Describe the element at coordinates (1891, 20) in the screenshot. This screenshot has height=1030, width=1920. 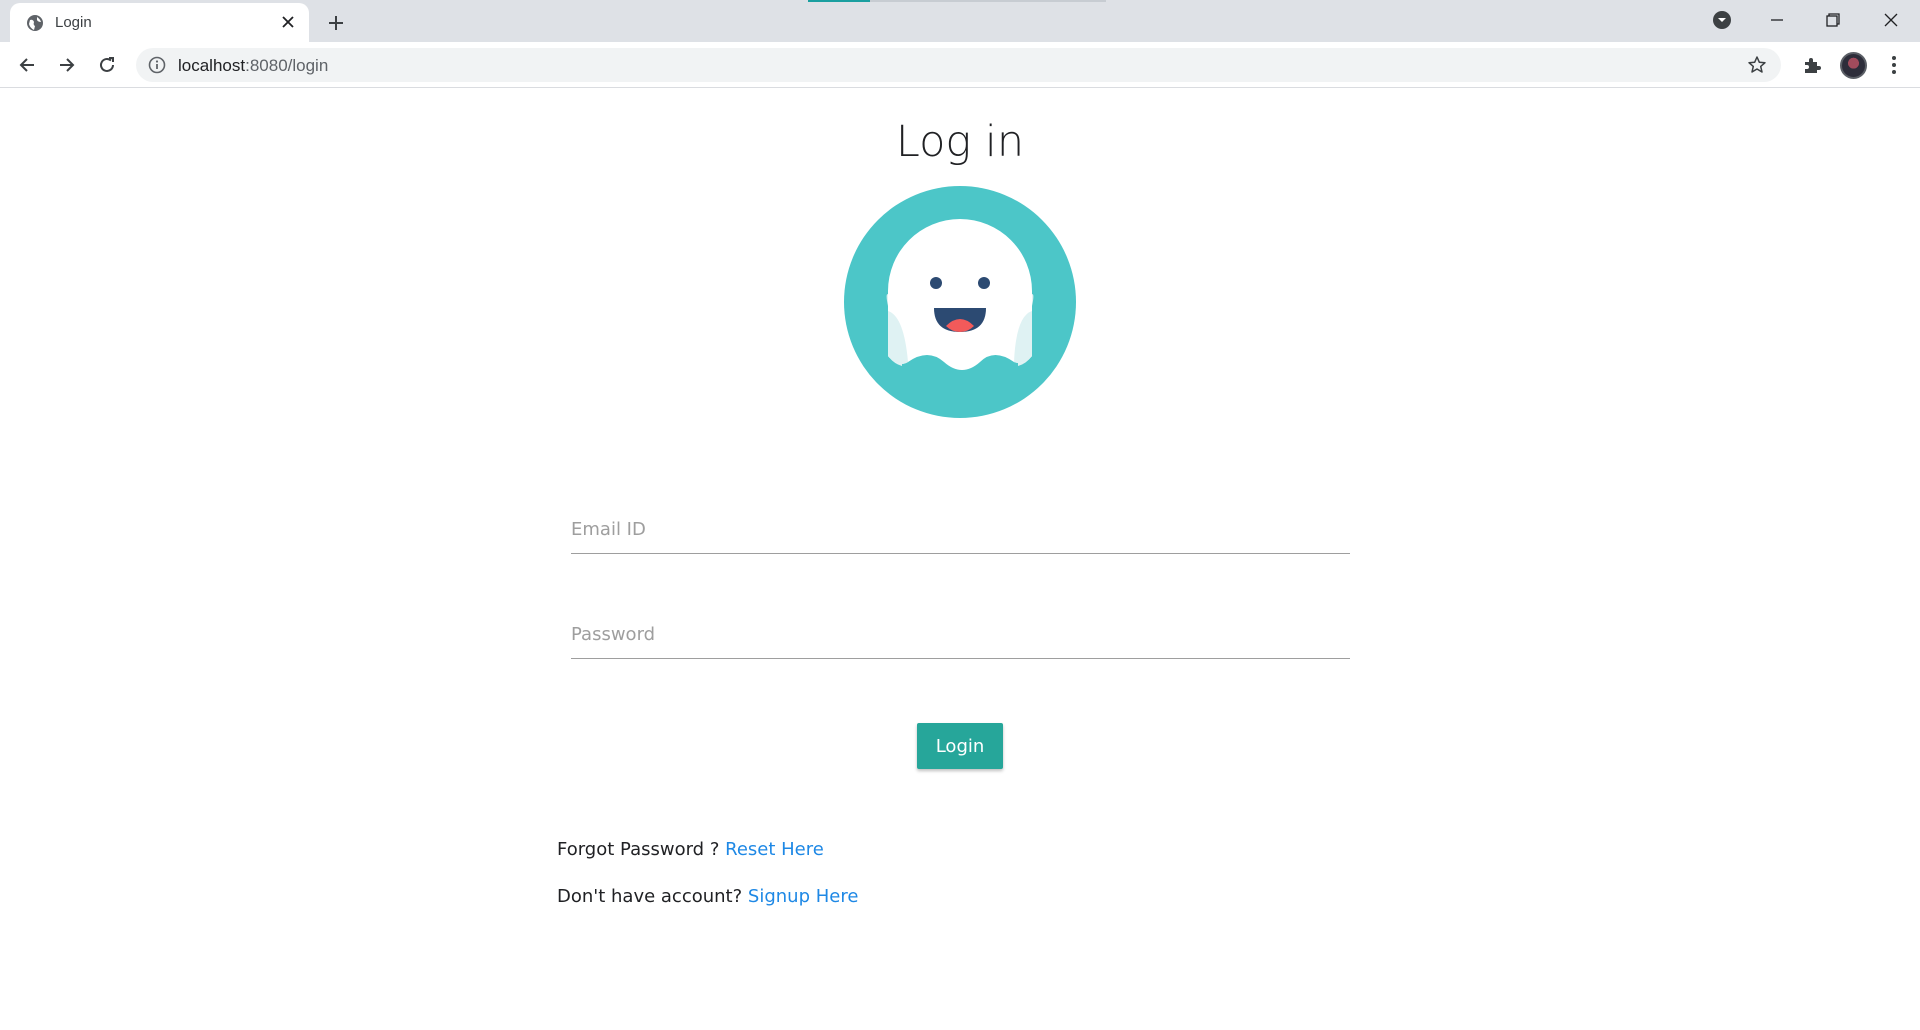
I see `window-close-icon` at that location.